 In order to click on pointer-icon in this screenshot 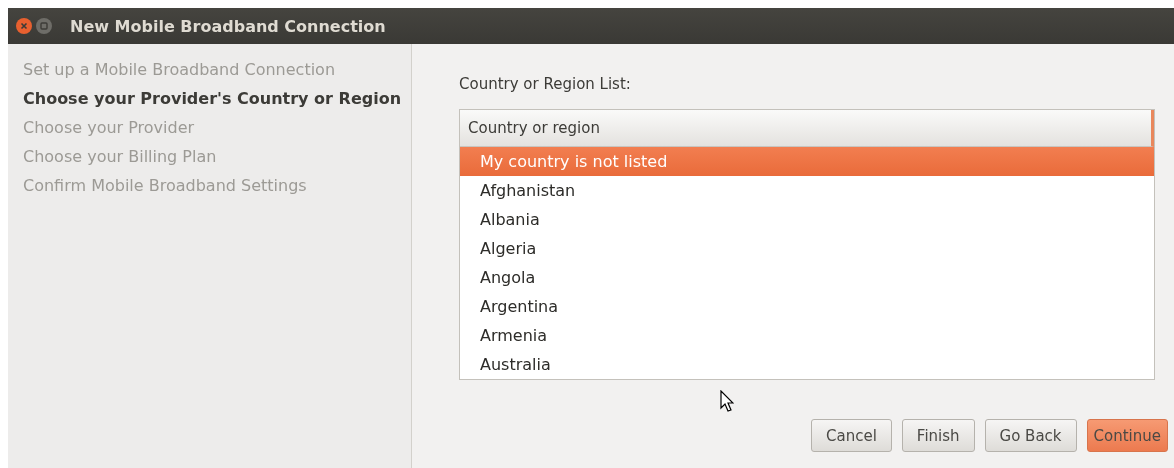, I will do `click(727, 401)`.